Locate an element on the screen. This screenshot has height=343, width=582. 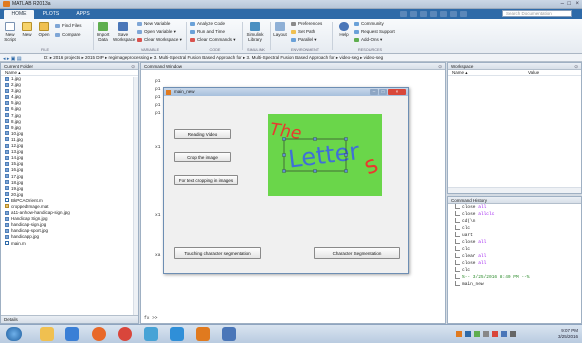
new-script-button: New Script is located at coordinates (10, 32).